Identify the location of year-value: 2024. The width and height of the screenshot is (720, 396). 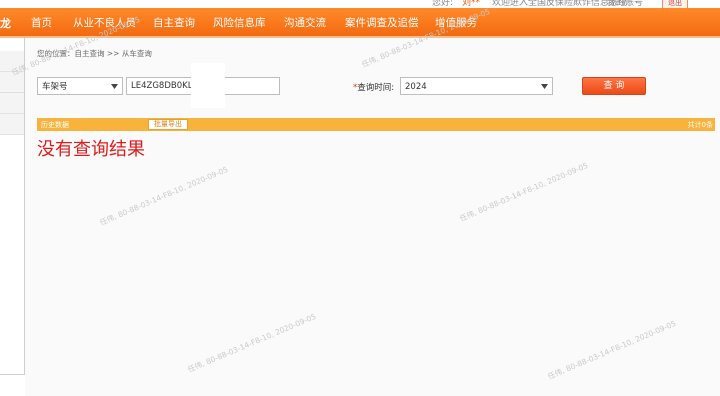
(416, 87).